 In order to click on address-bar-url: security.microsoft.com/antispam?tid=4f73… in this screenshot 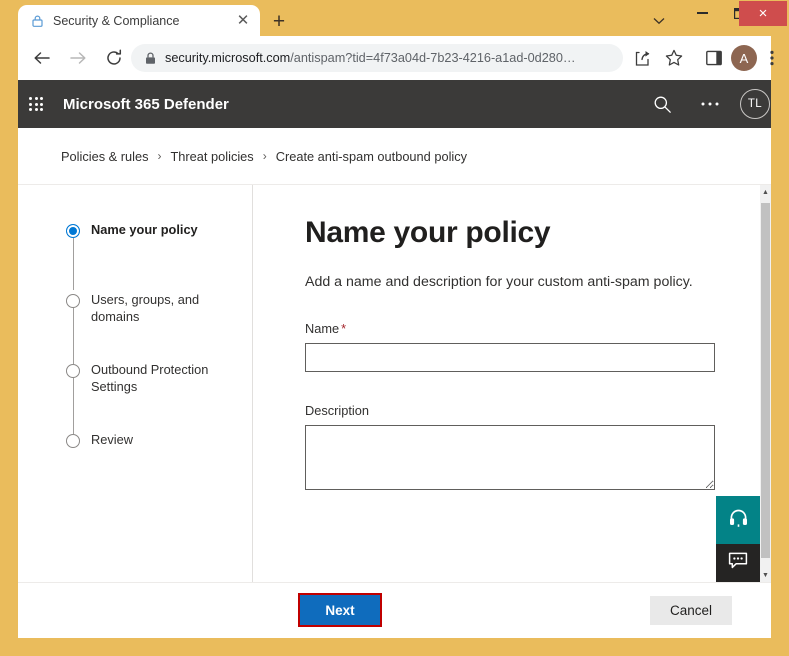, I will do `click(370, 58)`.